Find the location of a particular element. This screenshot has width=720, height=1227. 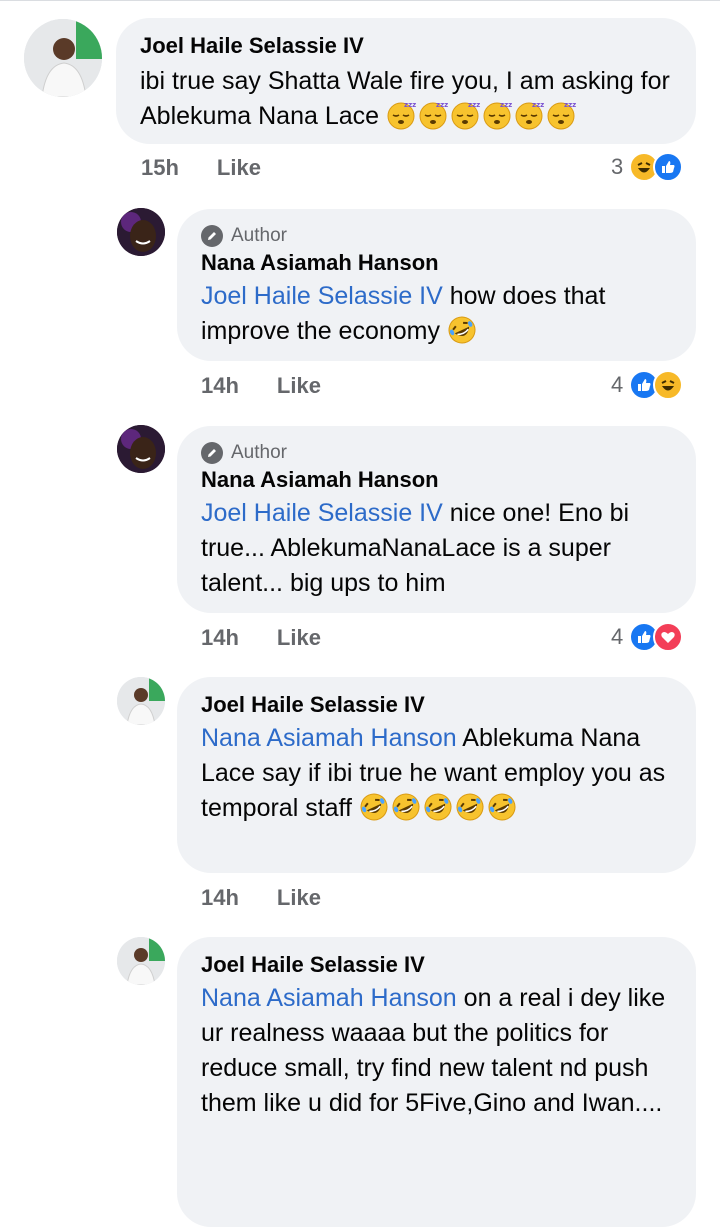

timestamp: 15h is located at coordinates (160, 168).